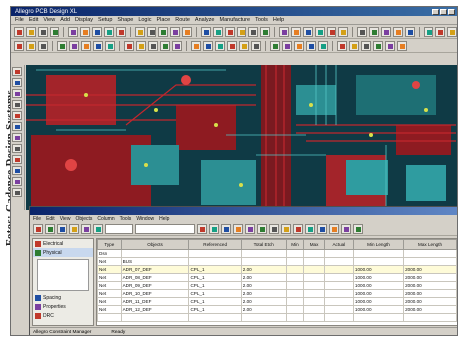 The image size is (462, 340). I want to click on object-filter-input, so click(119, 229).